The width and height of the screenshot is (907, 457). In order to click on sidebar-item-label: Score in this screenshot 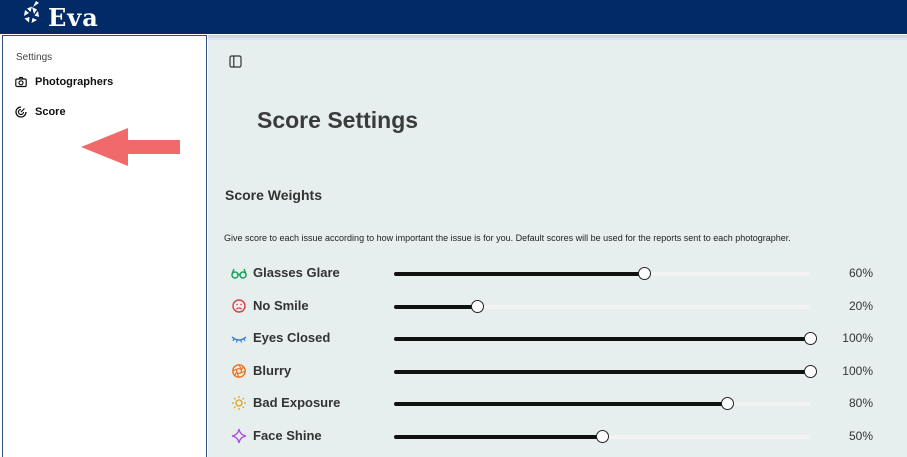, I will do `click(50, 112)`.